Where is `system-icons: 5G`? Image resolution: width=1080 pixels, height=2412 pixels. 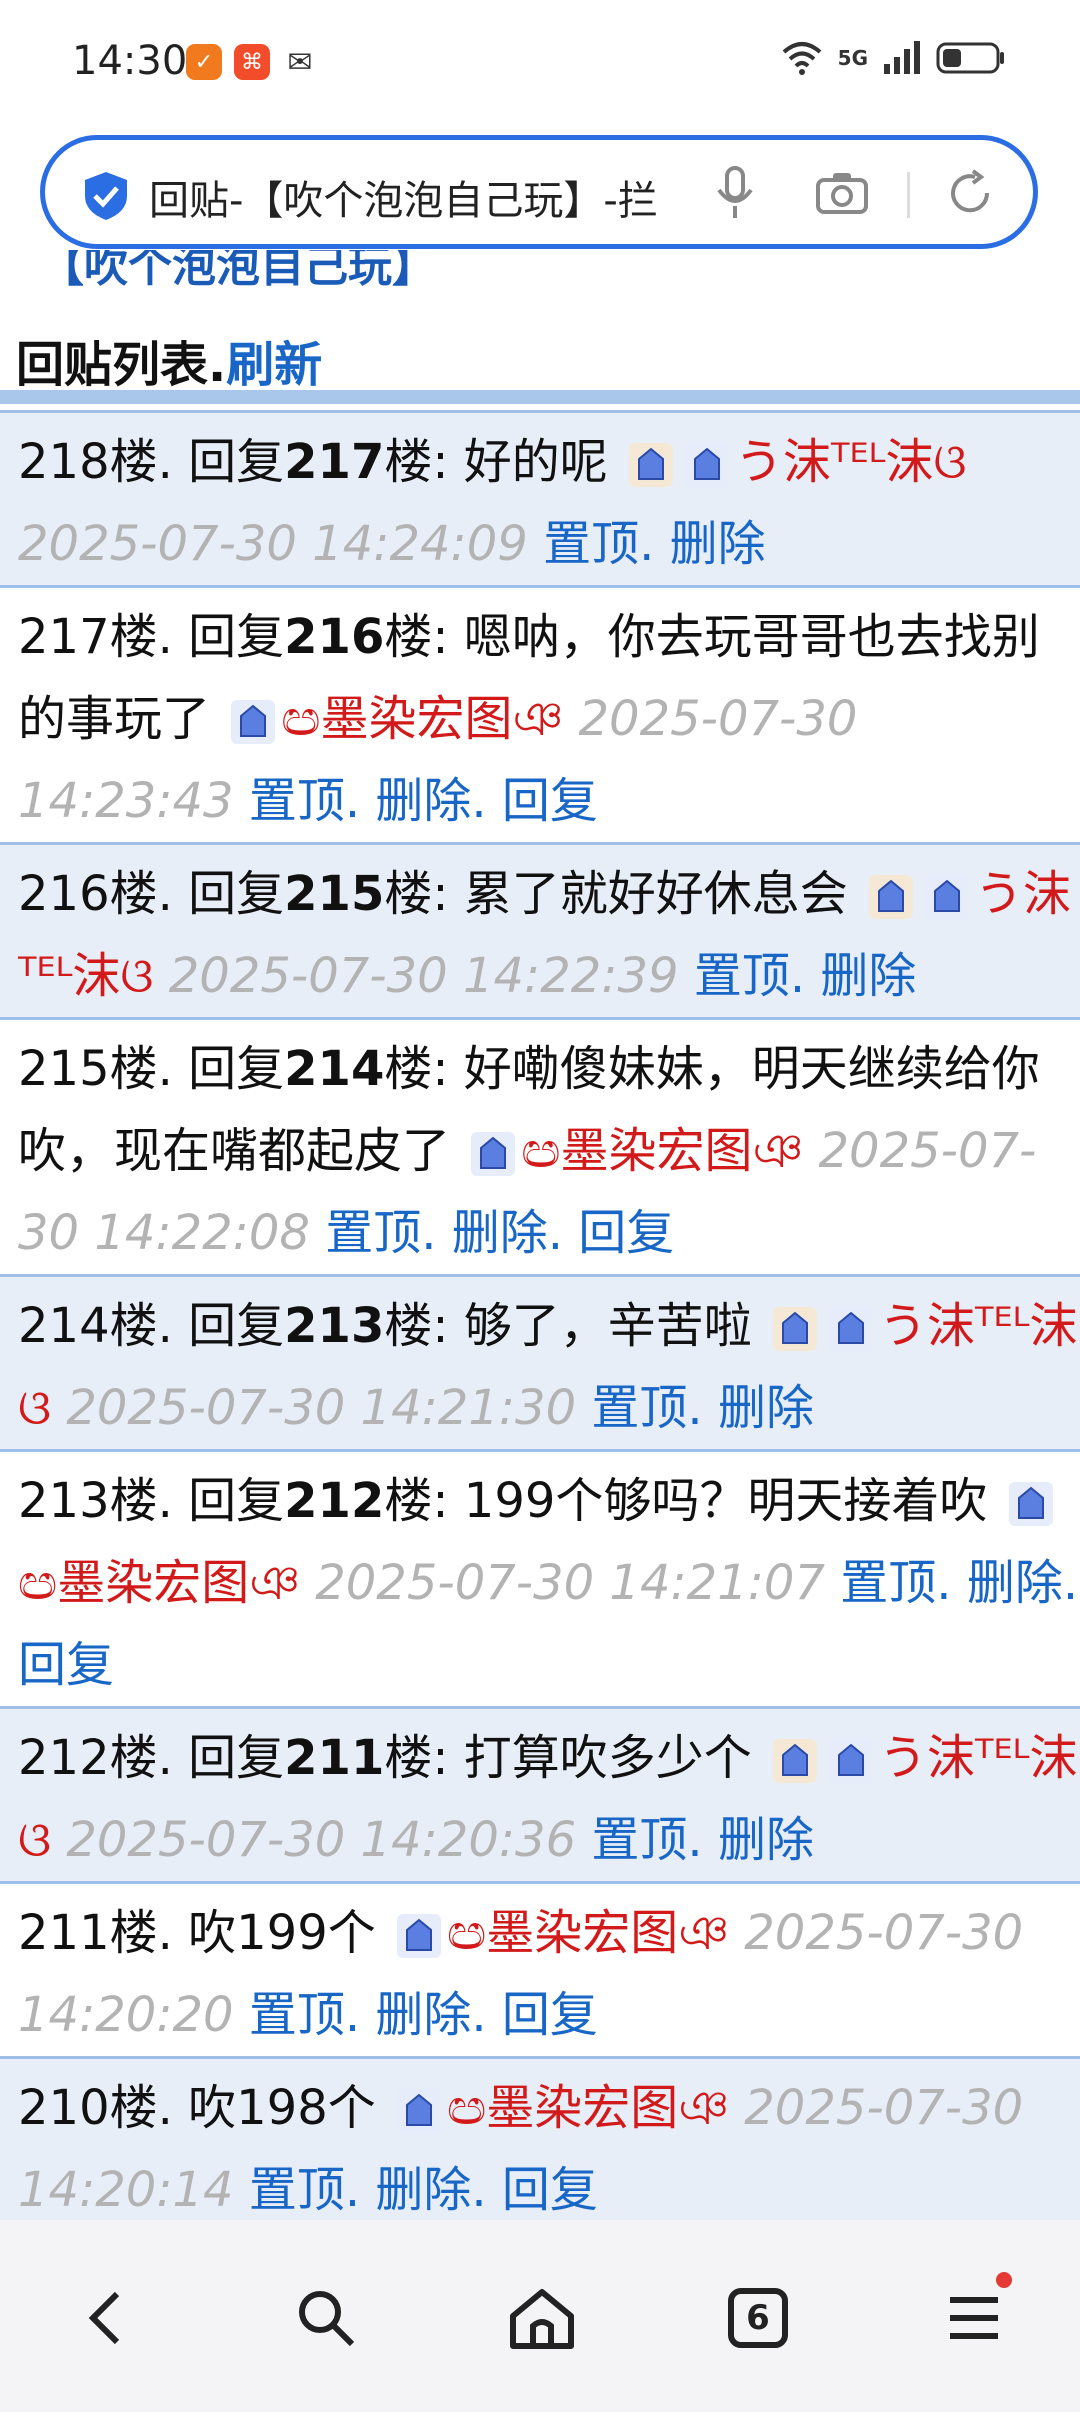 system-icons: 5G is located at coordinates (893, 58).